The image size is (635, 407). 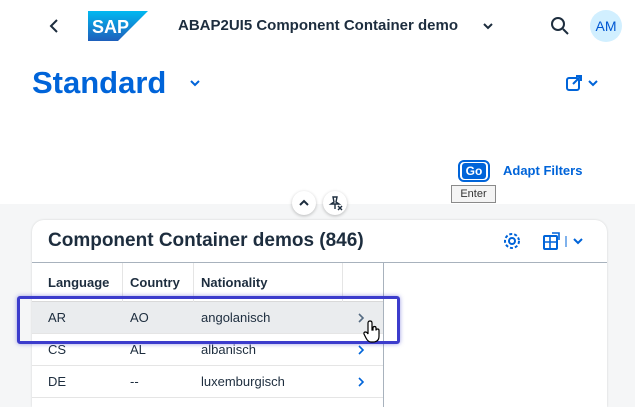 What do you see at coordinates (488, 26) in the screenshot?
I see `chevron-down-icon` at bounding box center [488, 26].